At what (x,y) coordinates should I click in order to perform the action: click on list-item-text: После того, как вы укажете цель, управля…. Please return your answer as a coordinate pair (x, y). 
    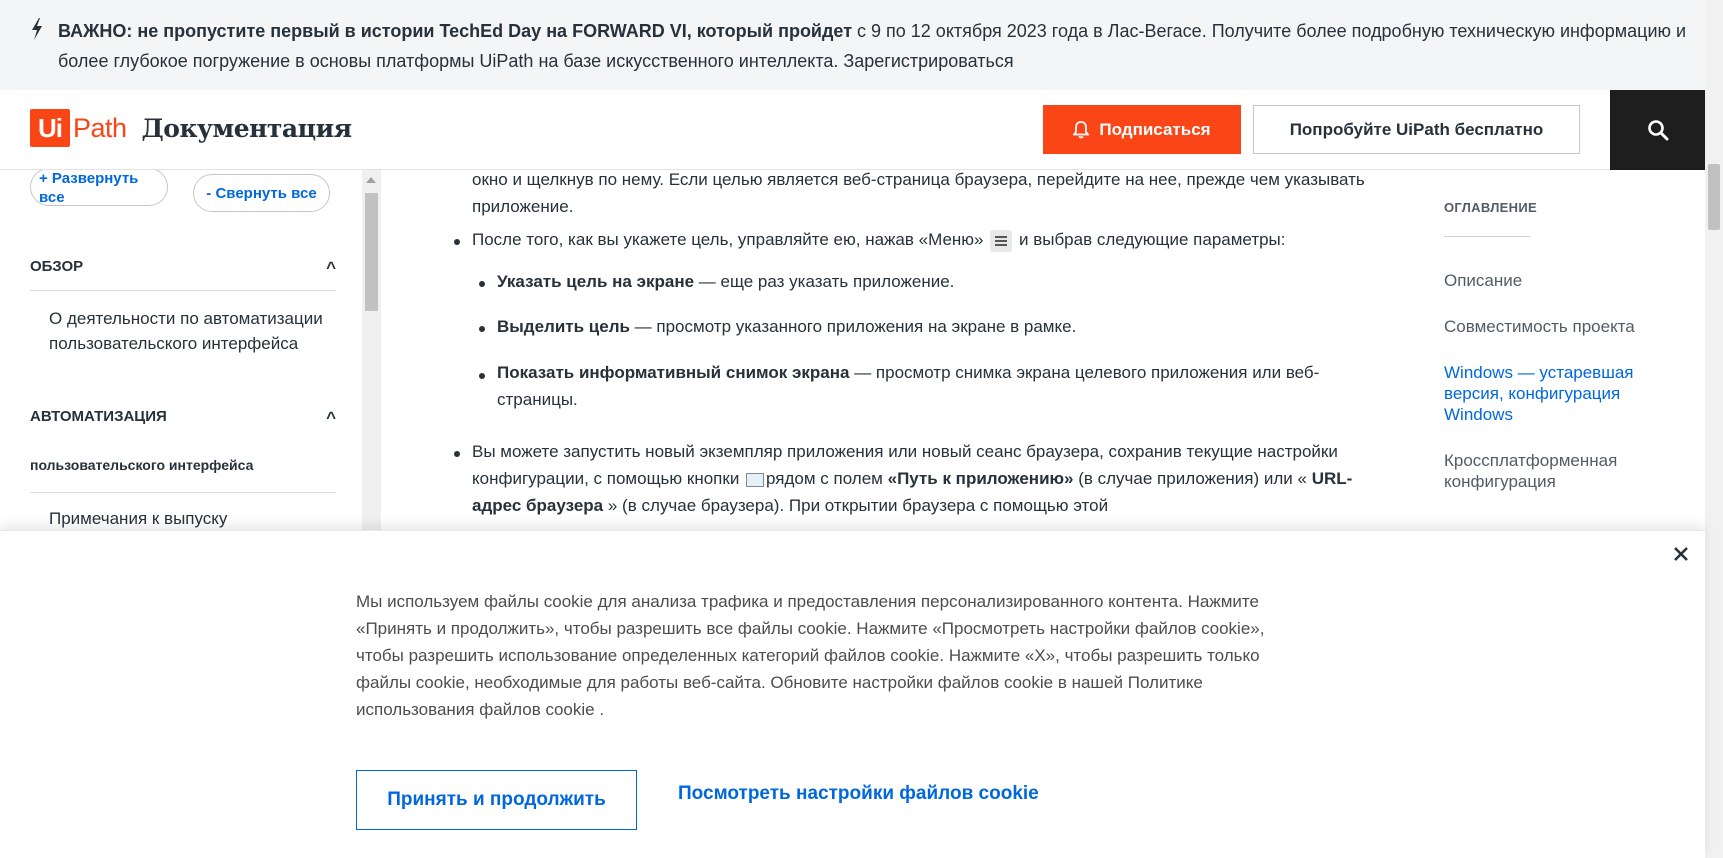
    Looking at the image, I should click on (728, 239).